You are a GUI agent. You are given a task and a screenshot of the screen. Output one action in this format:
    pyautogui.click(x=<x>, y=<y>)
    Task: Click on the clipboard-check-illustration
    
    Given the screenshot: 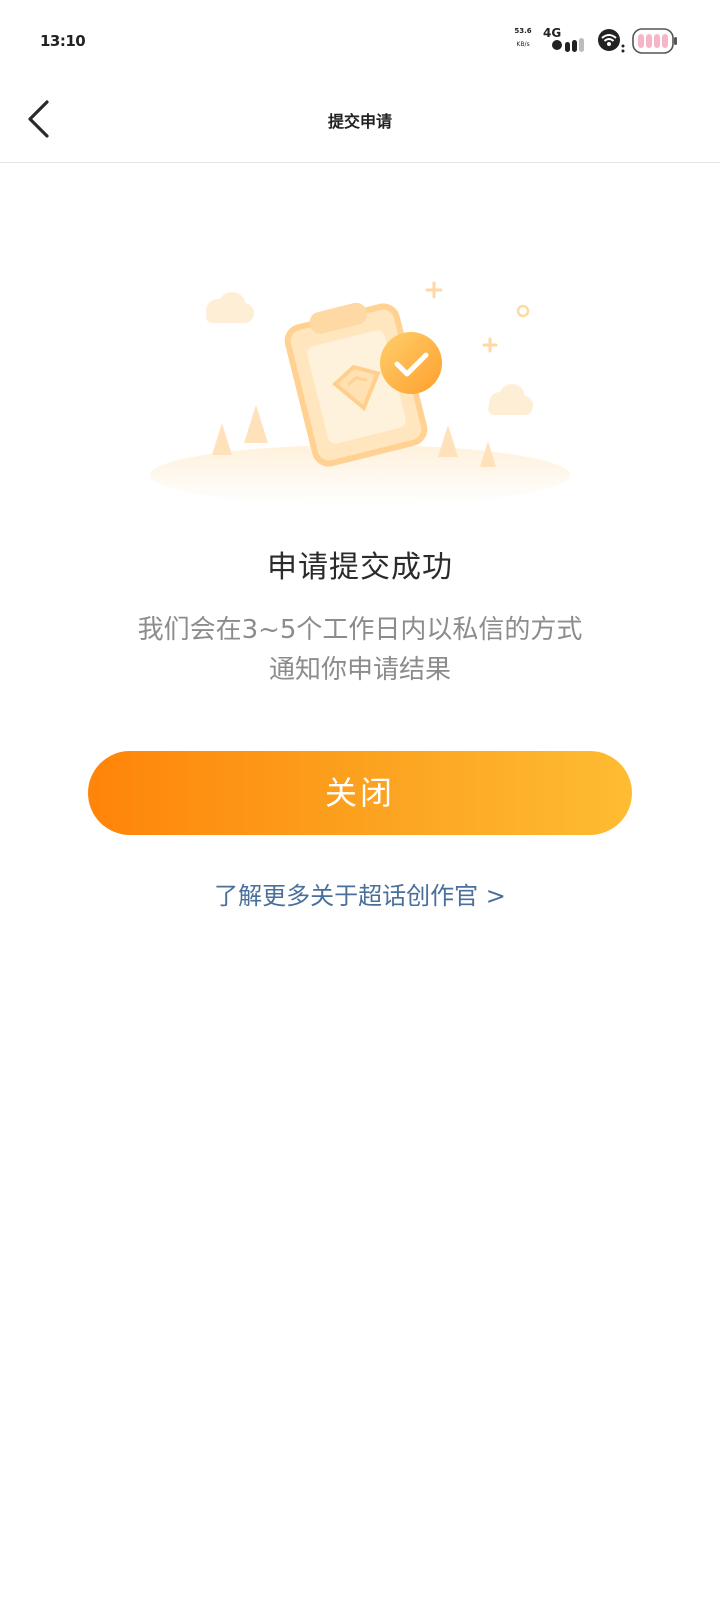 What is the action you would take?
    pyautogui.click(x=360, y=393)
    